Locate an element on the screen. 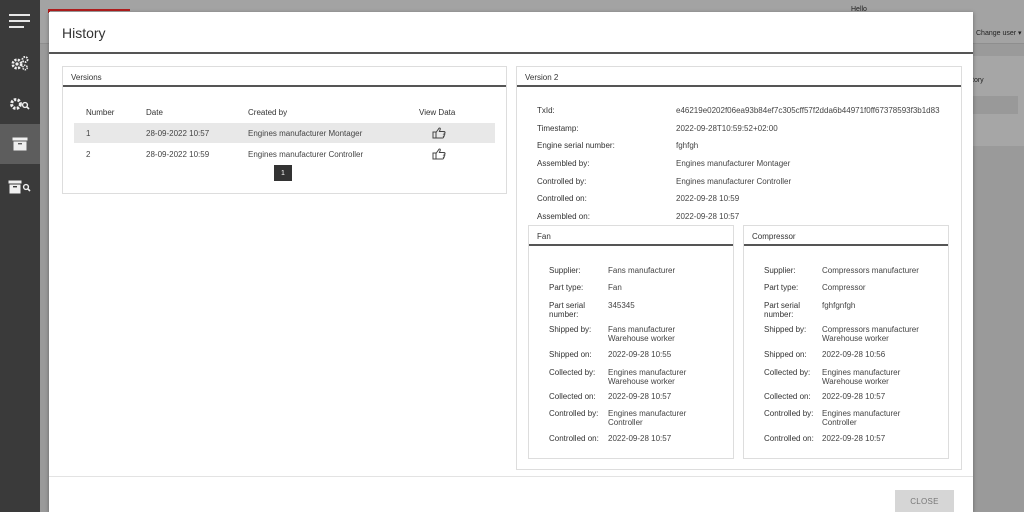  sidebar-item-gears is located at coordinates (20, 63).